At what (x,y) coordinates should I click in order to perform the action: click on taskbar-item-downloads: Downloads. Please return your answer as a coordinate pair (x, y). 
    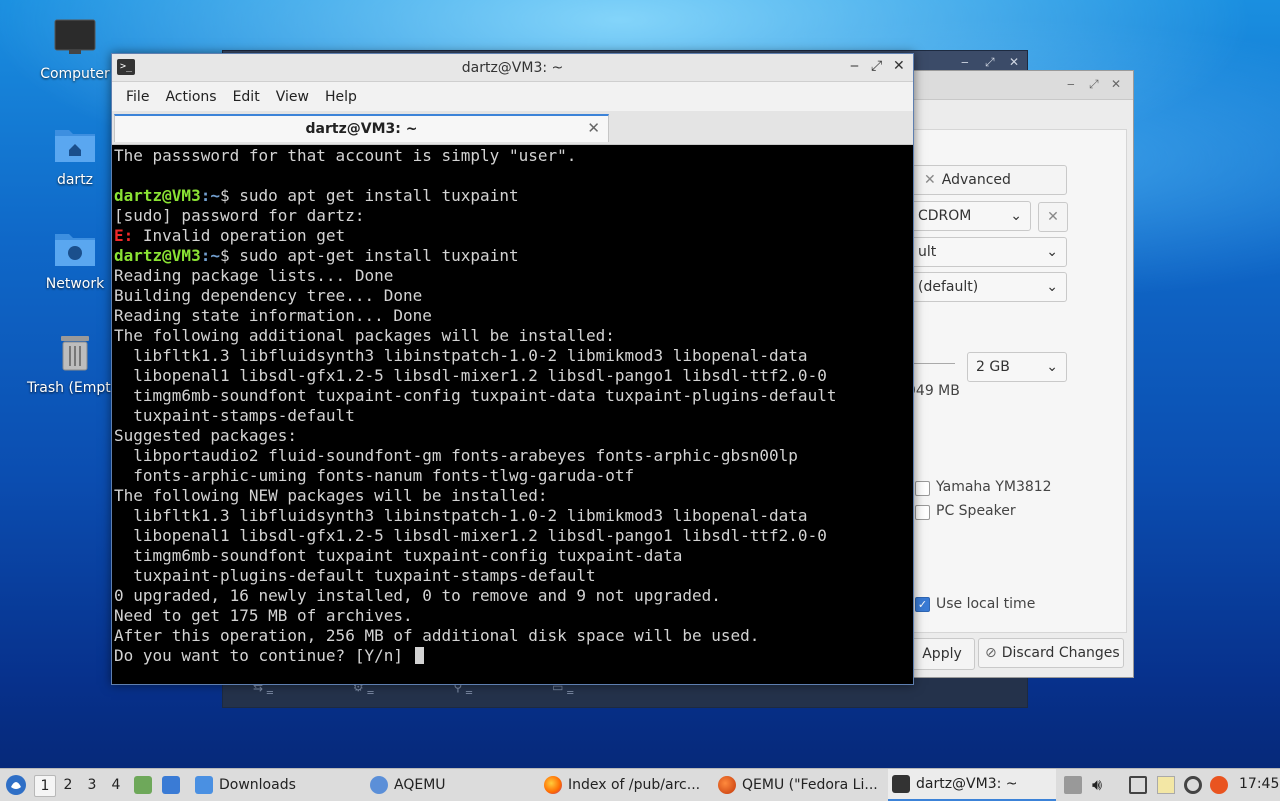
    Looking at the image, I should click on (275, 785).